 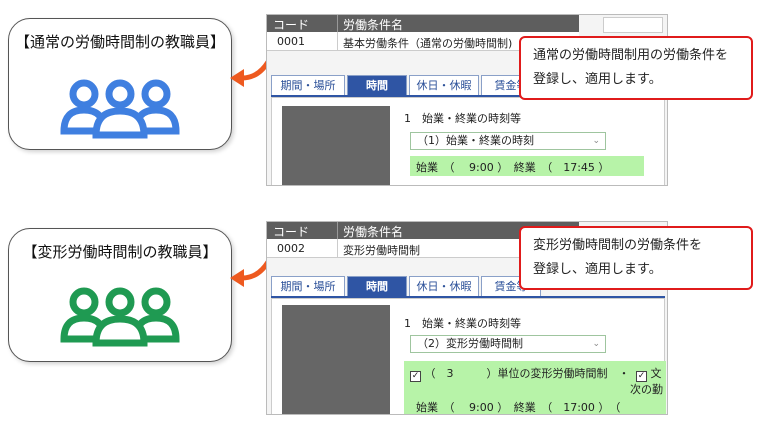 I want to click on side-field, so click(x=633, y=25).